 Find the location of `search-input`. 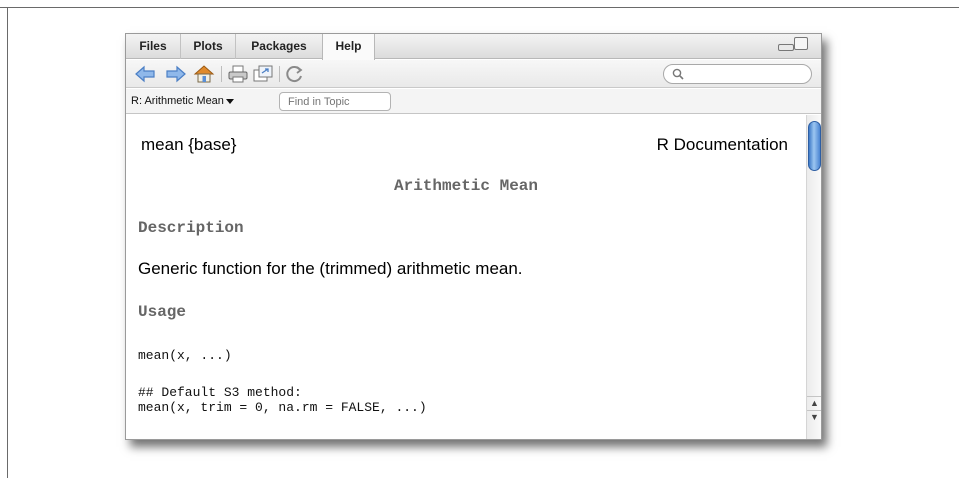

search-input is located at coordinates (747, 74).